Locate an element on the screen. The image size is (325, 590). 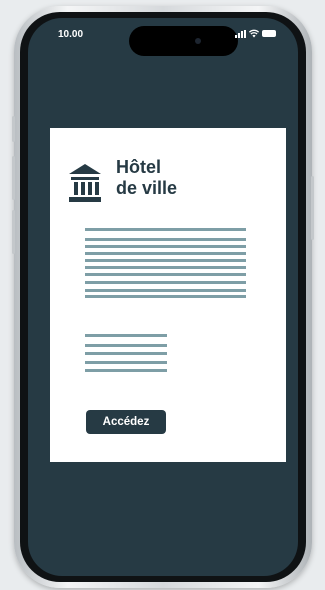
status-icons is located at coordinates (255, 33).